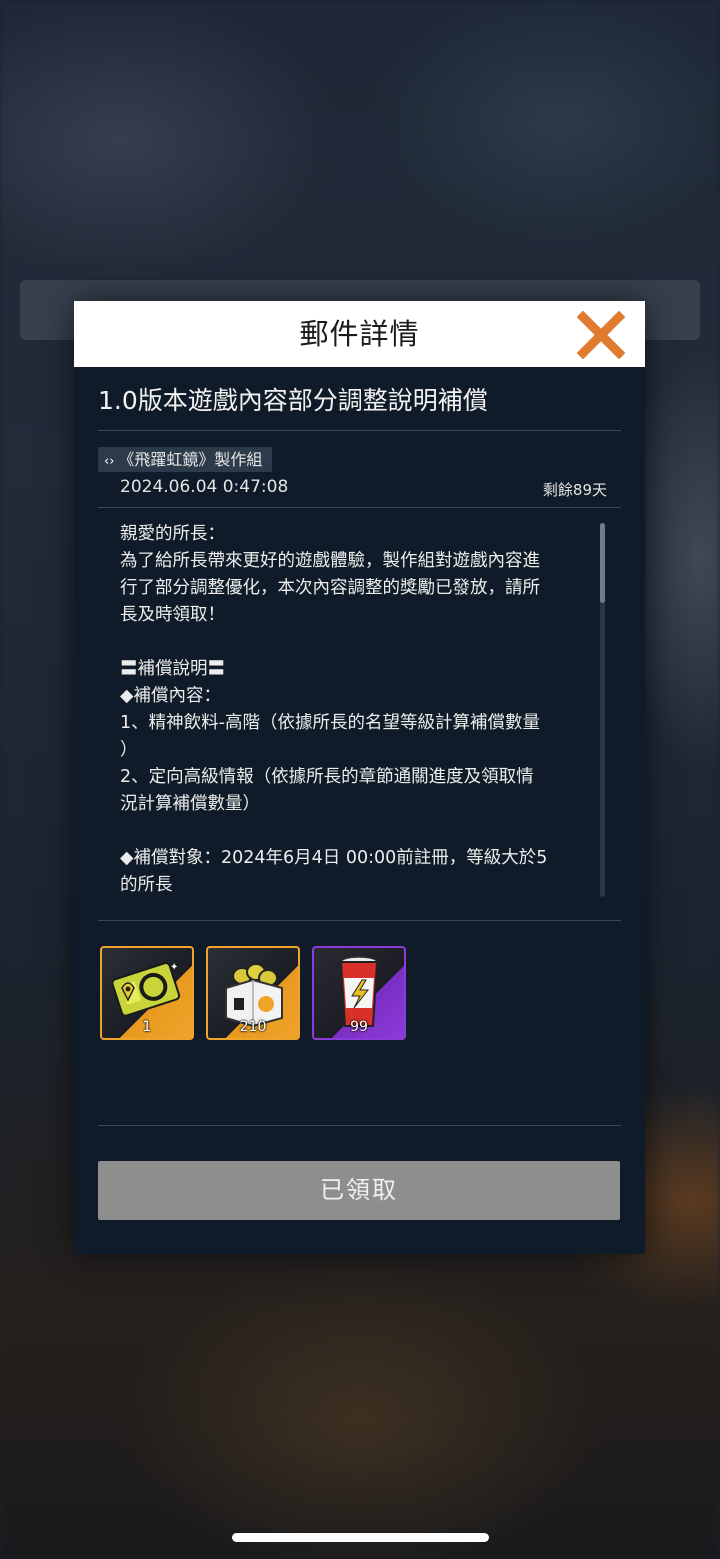 Image resolution: width=720 pixels, height=1559 pixels. I want to click on body-line: 的所長, so click(146, 885).